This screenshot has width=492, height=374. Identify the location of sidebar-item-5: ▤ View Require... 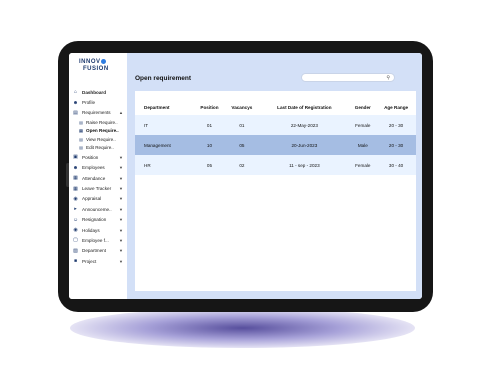
(98, 139).